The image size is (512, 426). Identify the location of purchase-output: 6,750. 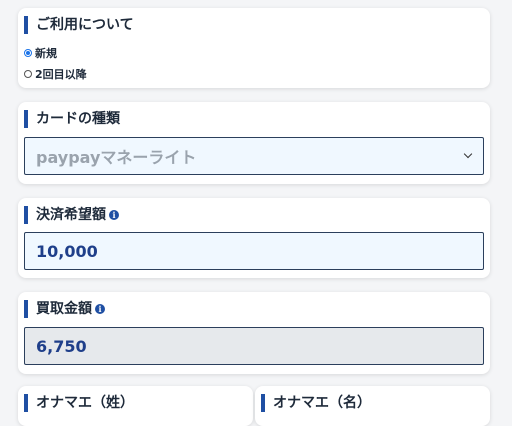
(254, 346).